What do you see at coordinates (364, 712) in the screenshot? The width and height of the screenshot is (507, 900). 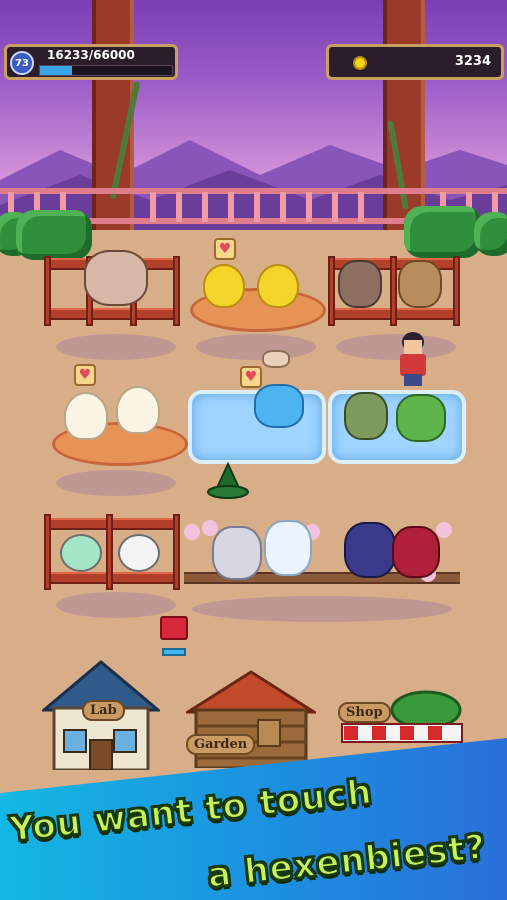 I see `shop-label: Shop` at bounding box center [364, 712].